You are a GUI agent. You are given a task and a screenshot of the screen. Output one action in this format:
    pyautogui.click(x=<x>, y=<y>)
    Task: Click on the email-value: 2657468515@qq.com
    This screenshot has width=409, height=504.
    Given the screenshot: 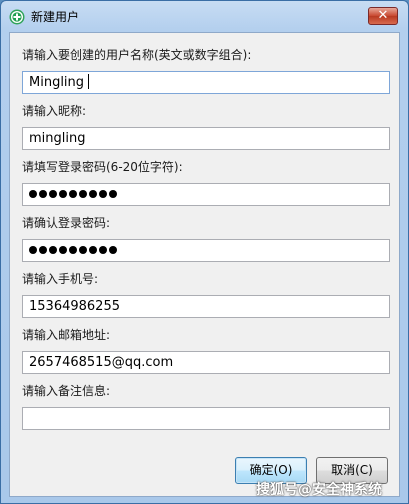 What is the action you would take?
    pyautogui.click(x=101, y=362)
    